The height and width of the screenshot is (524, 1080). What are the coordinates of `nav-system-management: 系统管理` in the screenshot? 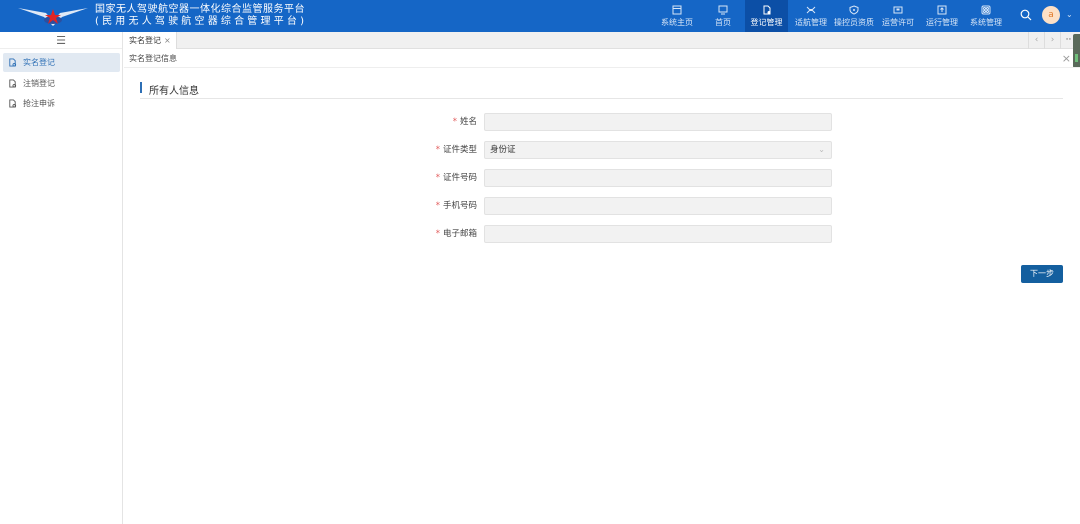 It's located at (986, 16).